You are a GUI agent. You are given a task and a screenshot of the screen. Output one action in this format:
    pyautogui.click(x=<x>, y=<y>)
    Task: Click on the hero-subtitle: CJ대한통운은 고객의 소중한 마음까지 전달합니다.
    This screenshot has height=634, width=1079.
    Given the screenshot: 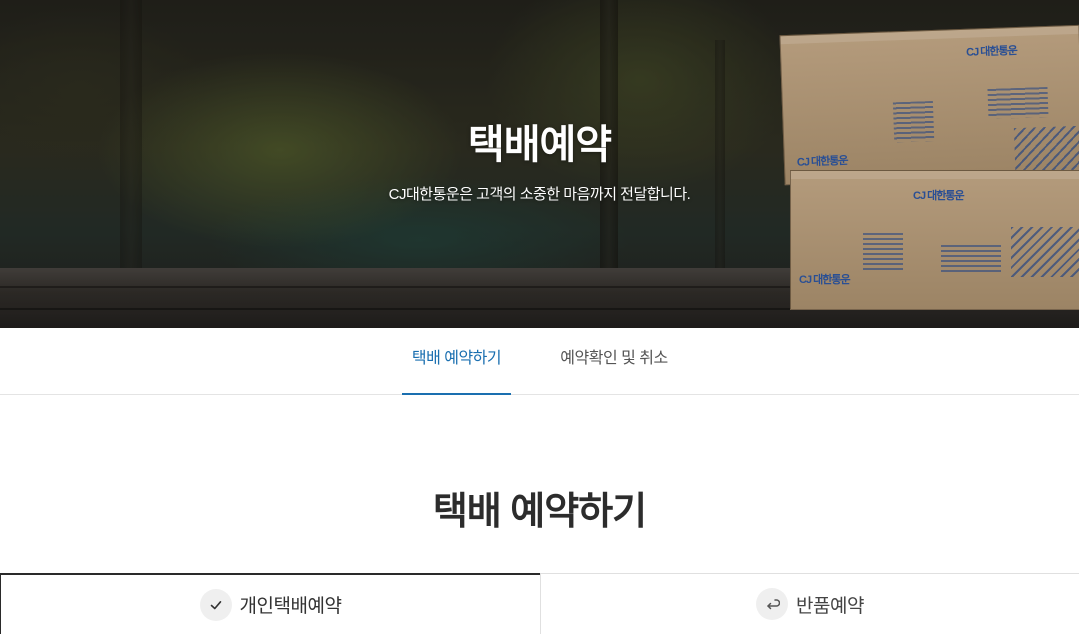 What is the action you would take?
    pyautogui.click(x=539, y=194)
    